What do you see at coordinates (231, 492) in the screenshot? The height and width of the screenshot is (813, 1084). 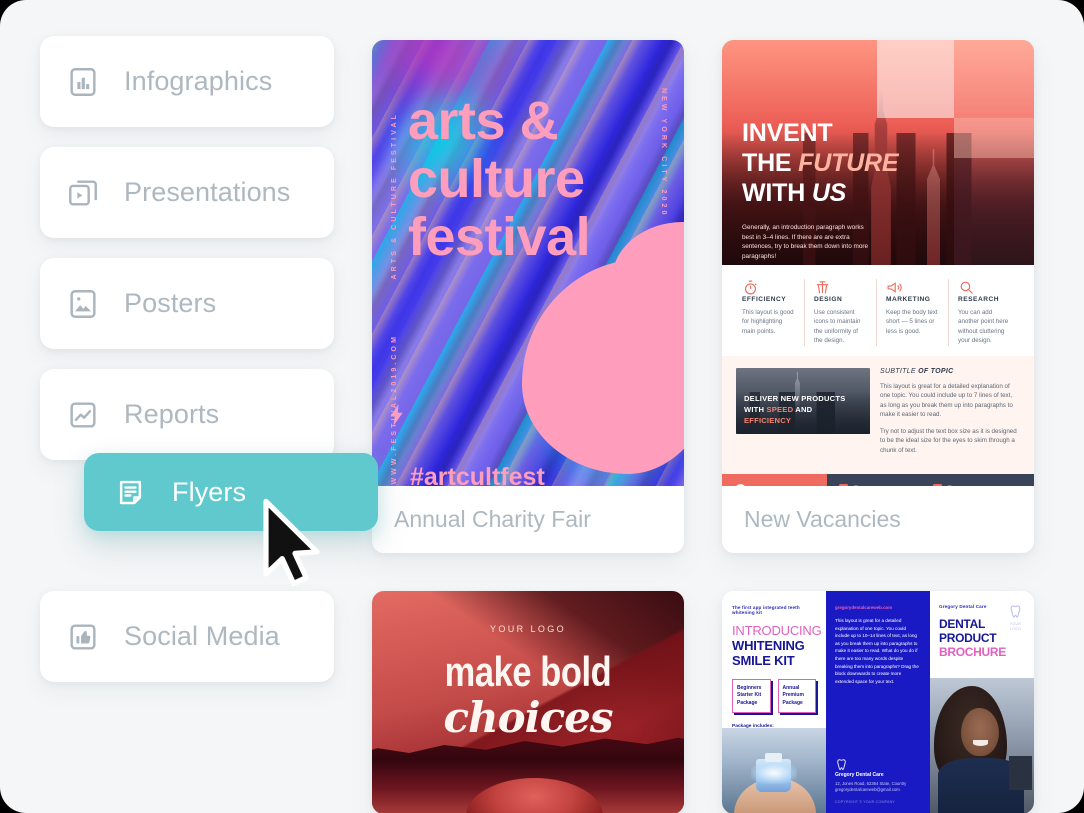 I see `sidebar-item-flyers: Flyers` at bounding box center [231, 492].